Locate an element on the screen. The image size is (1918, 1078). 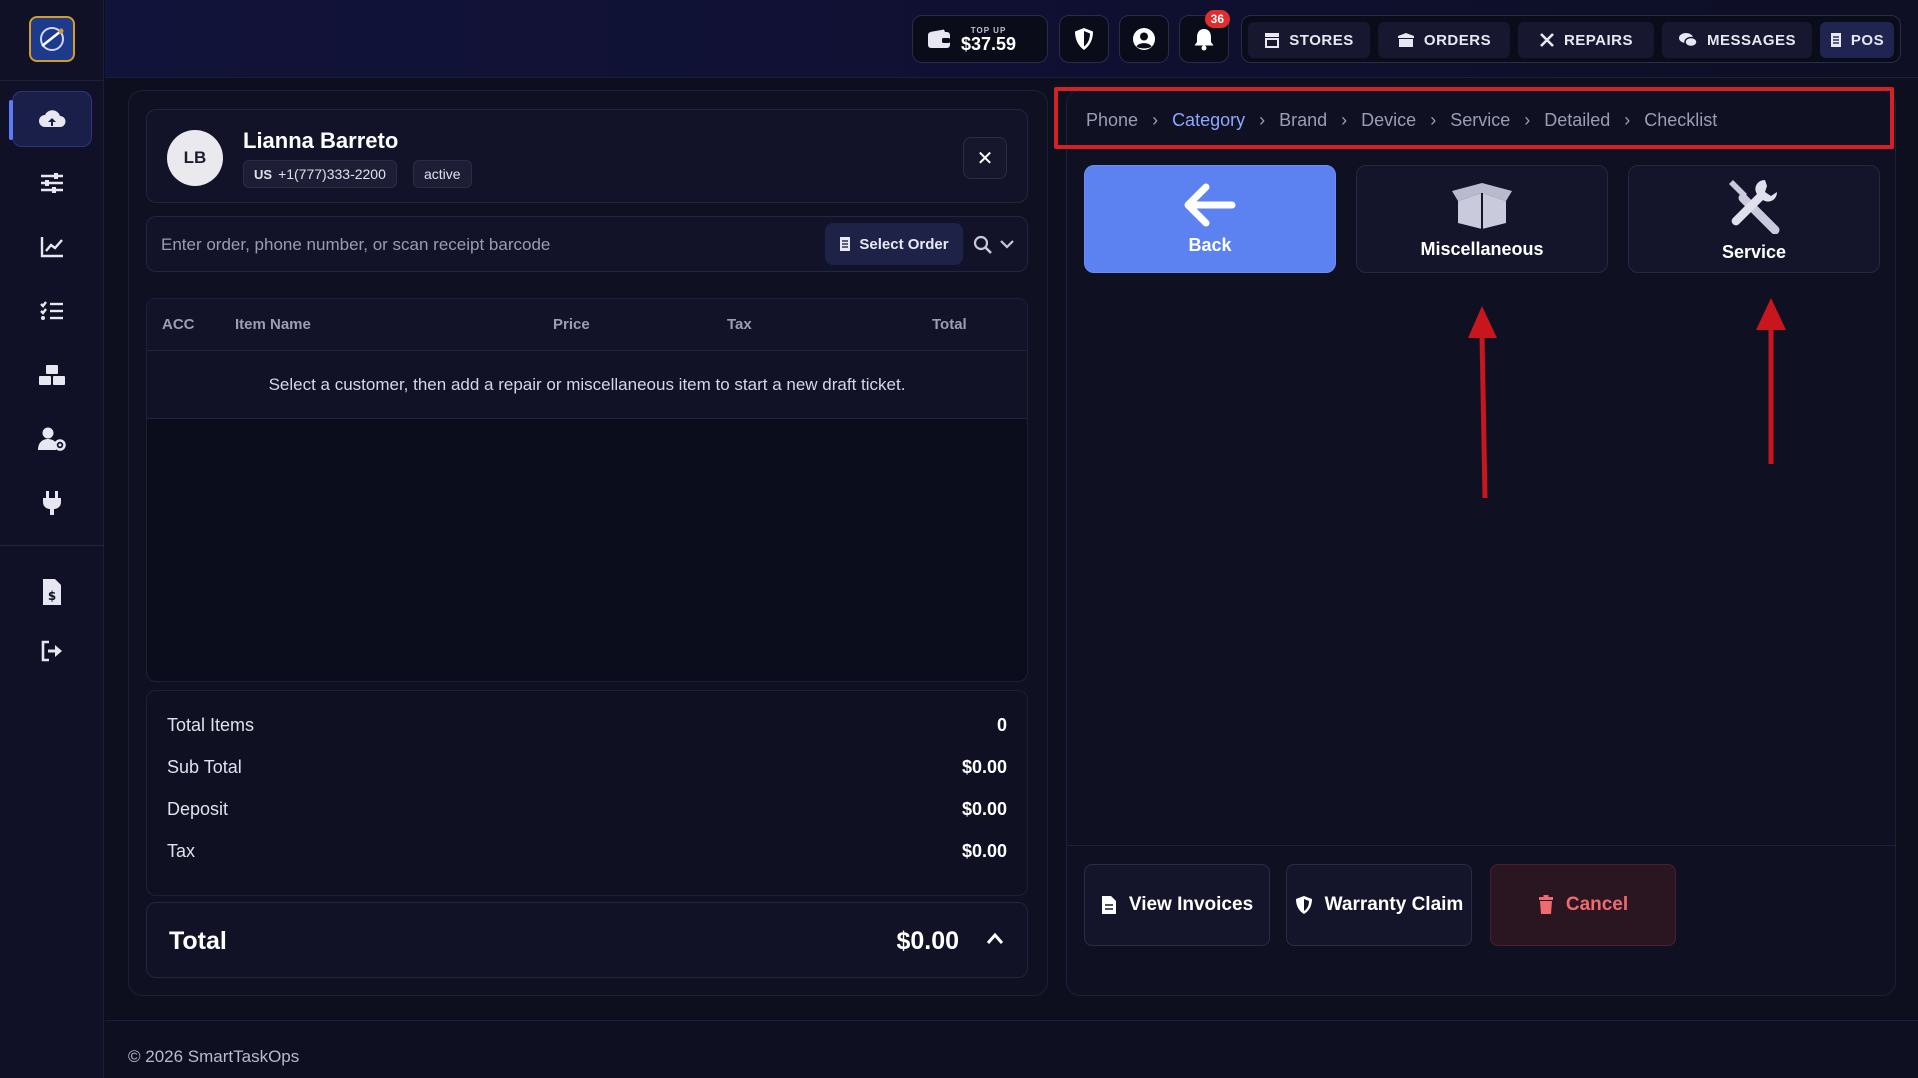
select-order-button: Select Order is located at coordinates (894, 244).